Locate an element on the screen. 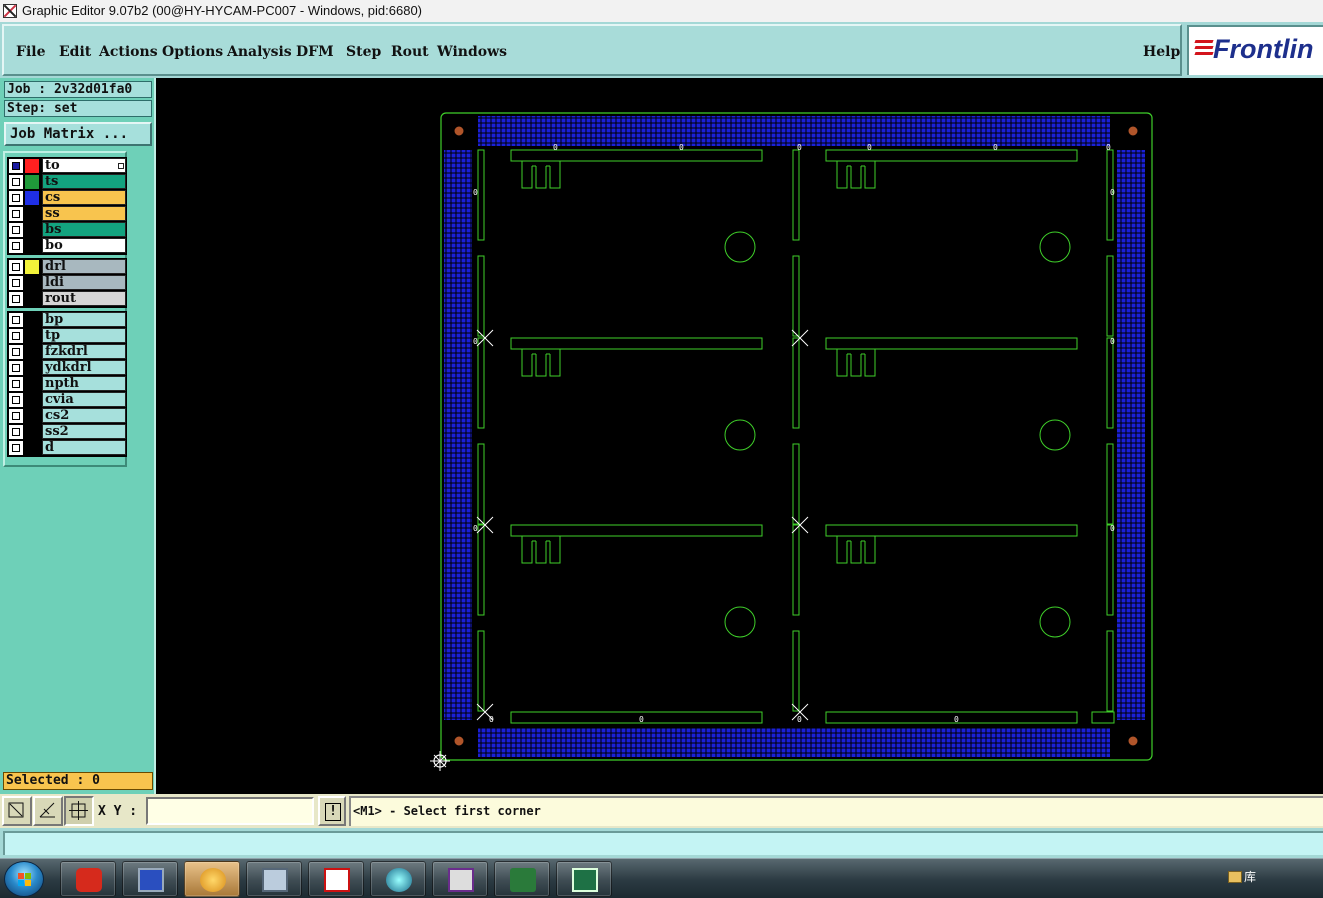 This screenshot has width=1323, height=898. layer-row-cs2: cs2 is located at coordinates (67, 415).